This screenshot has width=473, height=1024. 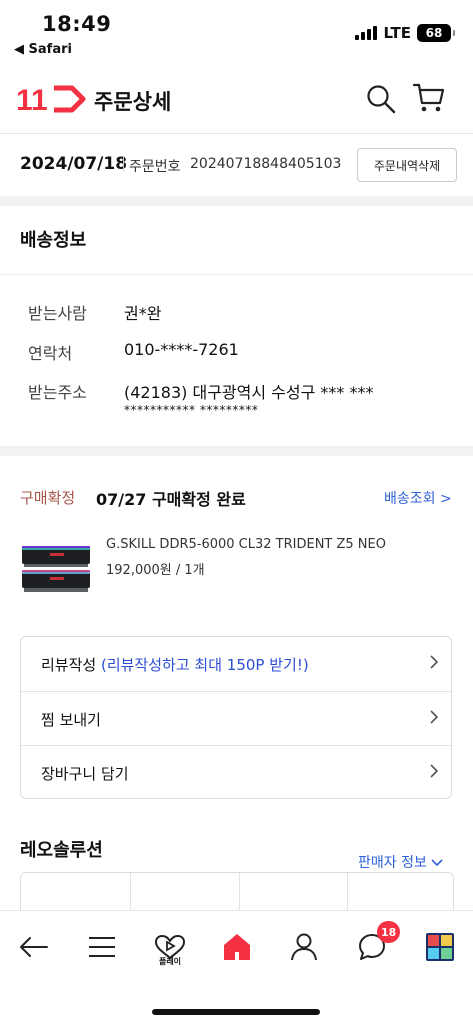 I want to click on send-wish-label: 찜 보내기, so click(x=71, y=720).